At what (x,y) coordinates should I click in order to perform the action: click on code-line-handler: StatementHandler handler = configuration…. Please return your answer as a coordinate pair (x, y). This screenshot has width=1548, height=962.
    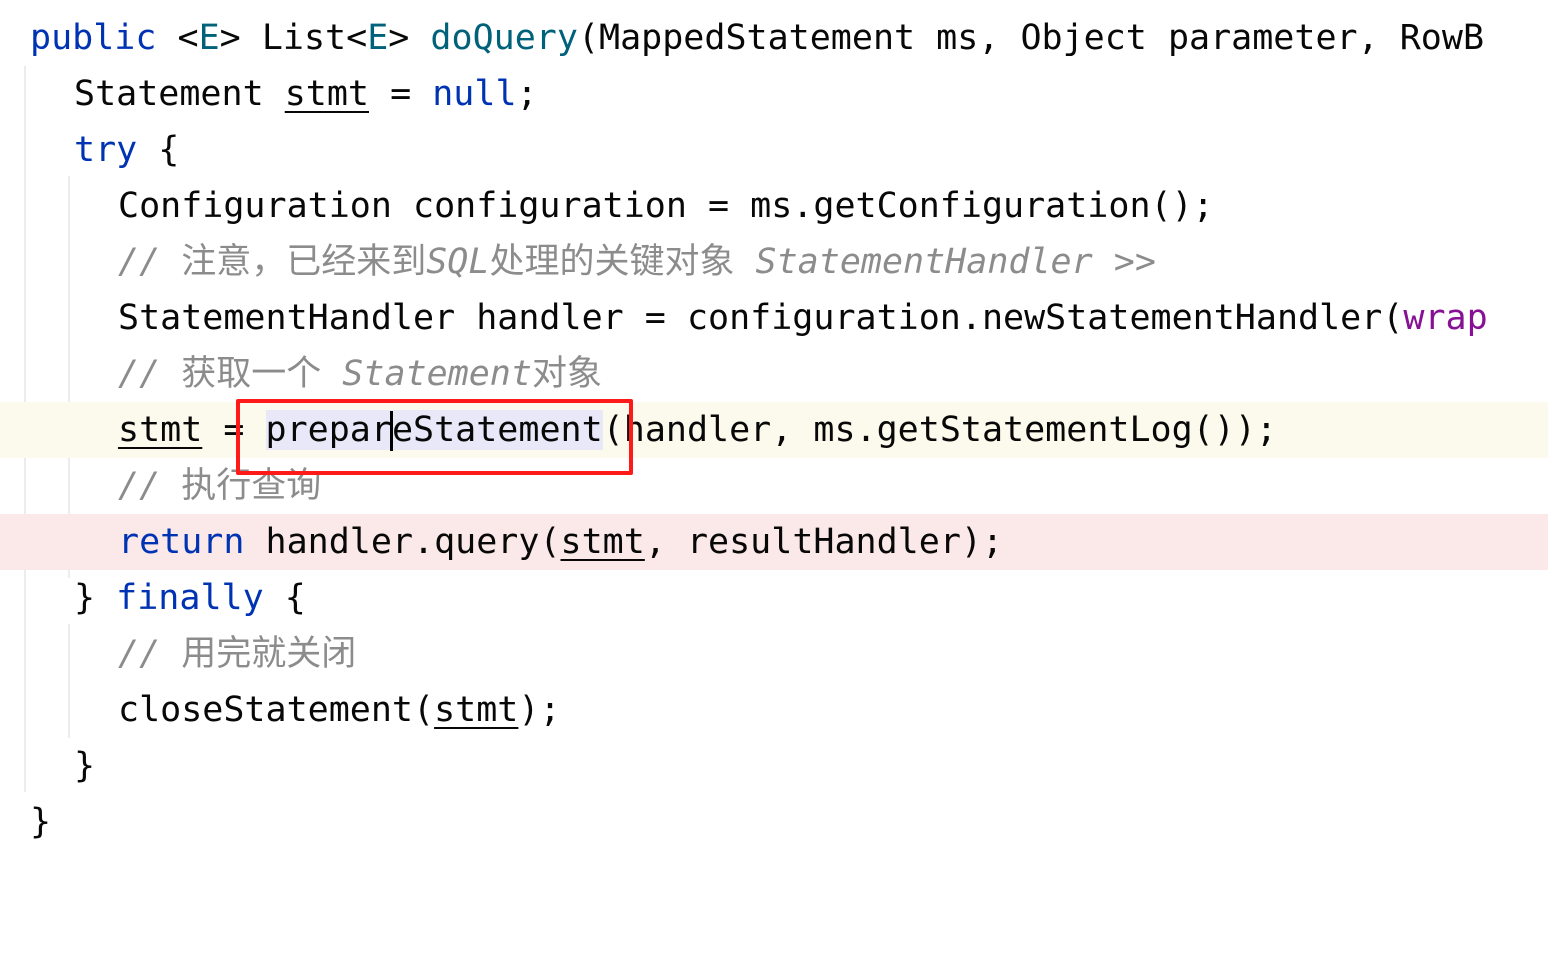
    Looking at the image, I should click on (774, 318).